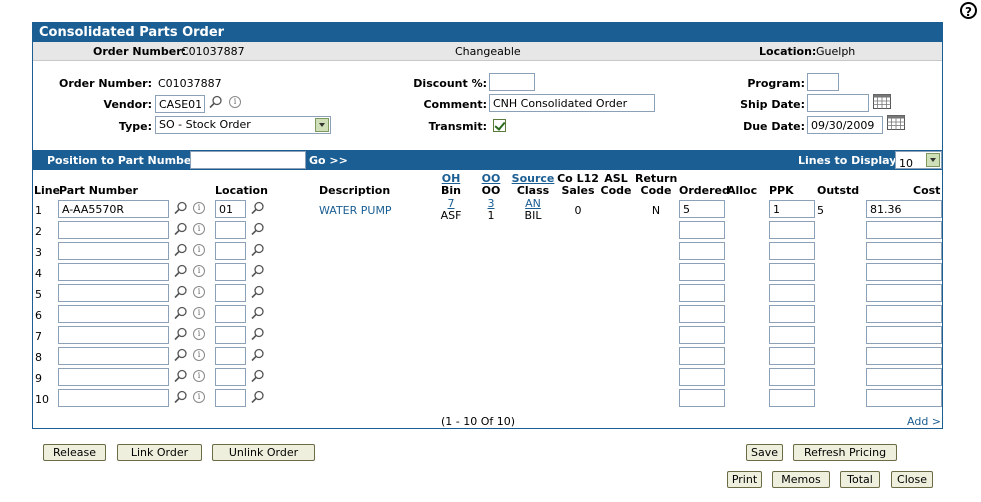  What do you see at coordinates (860, 479) in the screenshot?
I see `total-button: Total` at bounding box center [860, 479].